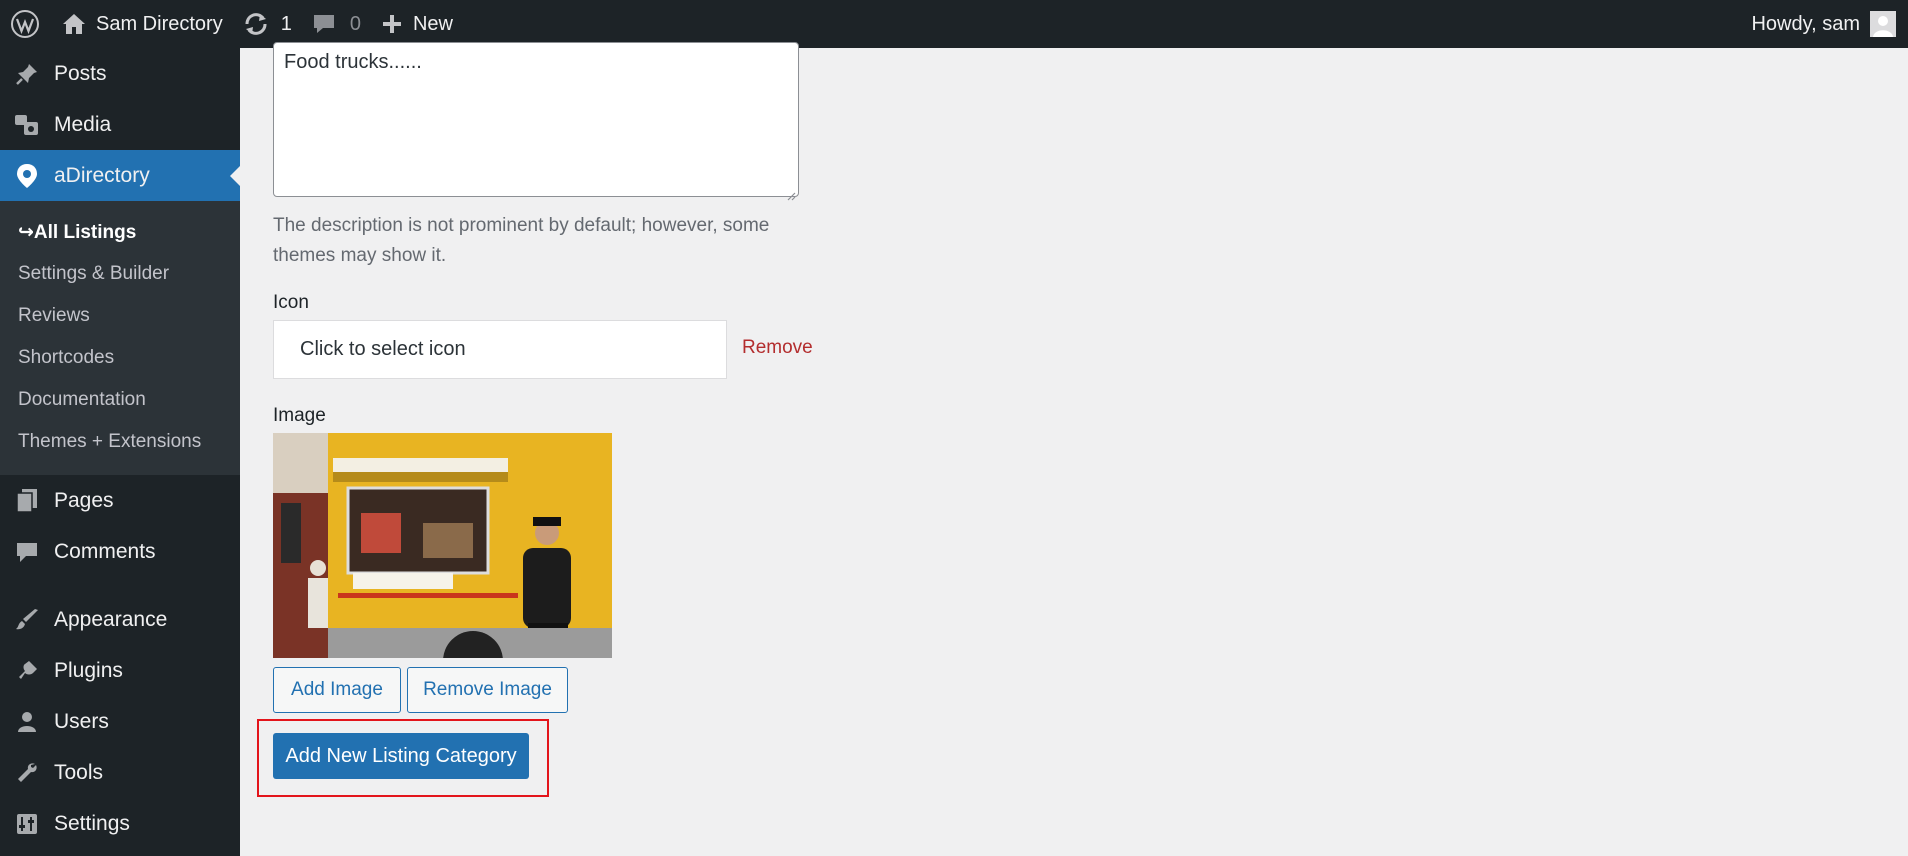 The height and width of the screenshot is (856, 1908). I want to click on icon-field-label: Icon, so click(291, 302).